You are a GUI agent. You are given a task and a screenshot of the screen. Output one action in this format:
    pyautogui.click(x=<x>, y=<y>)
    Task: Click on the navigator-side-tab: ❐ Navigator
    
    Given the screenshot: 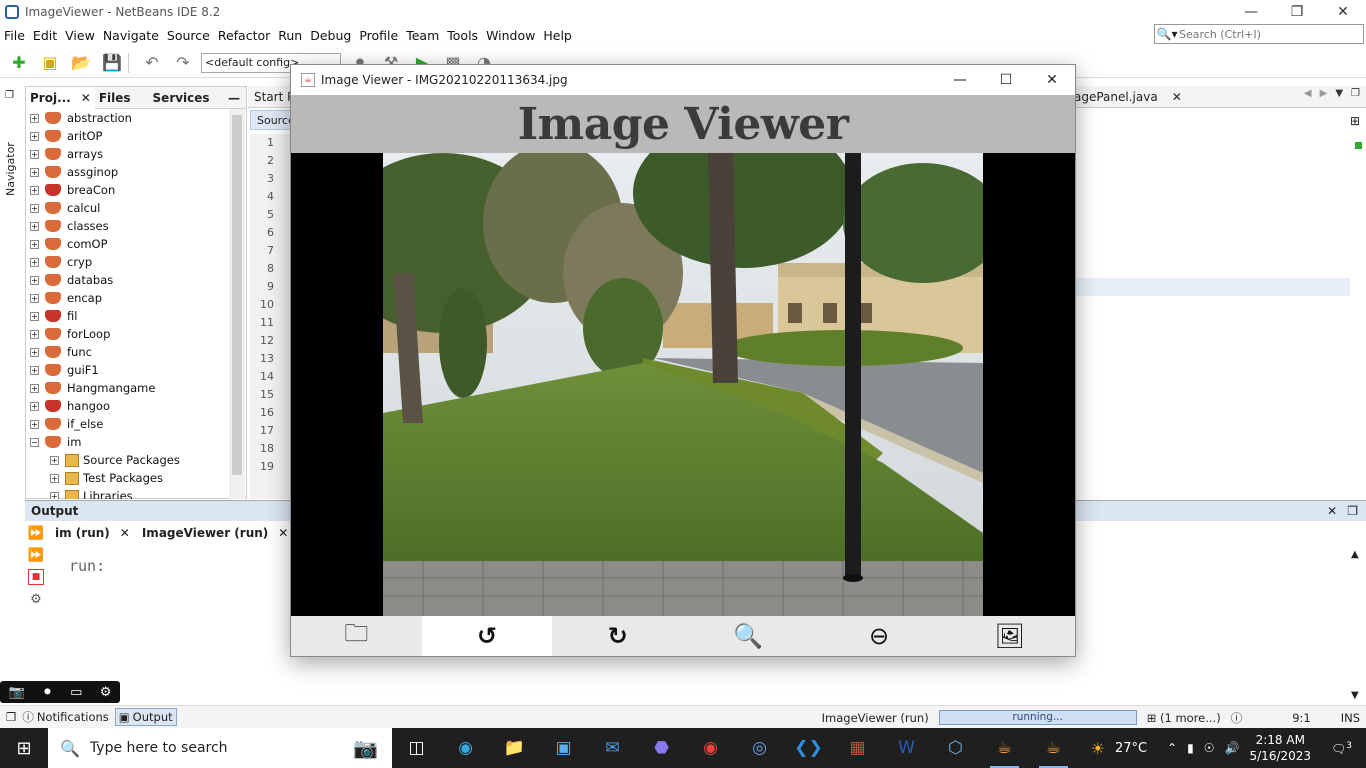 What is the action you would take?
    pyautogui.click(x=12, y=291)
    